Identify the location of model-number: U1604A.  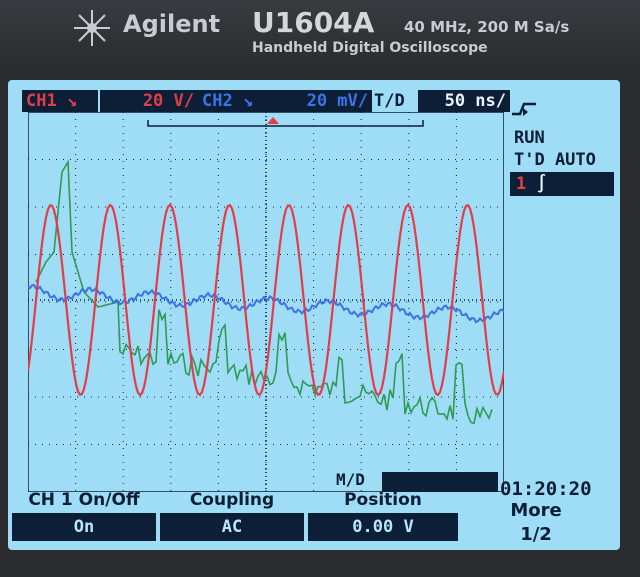
(313, 22).